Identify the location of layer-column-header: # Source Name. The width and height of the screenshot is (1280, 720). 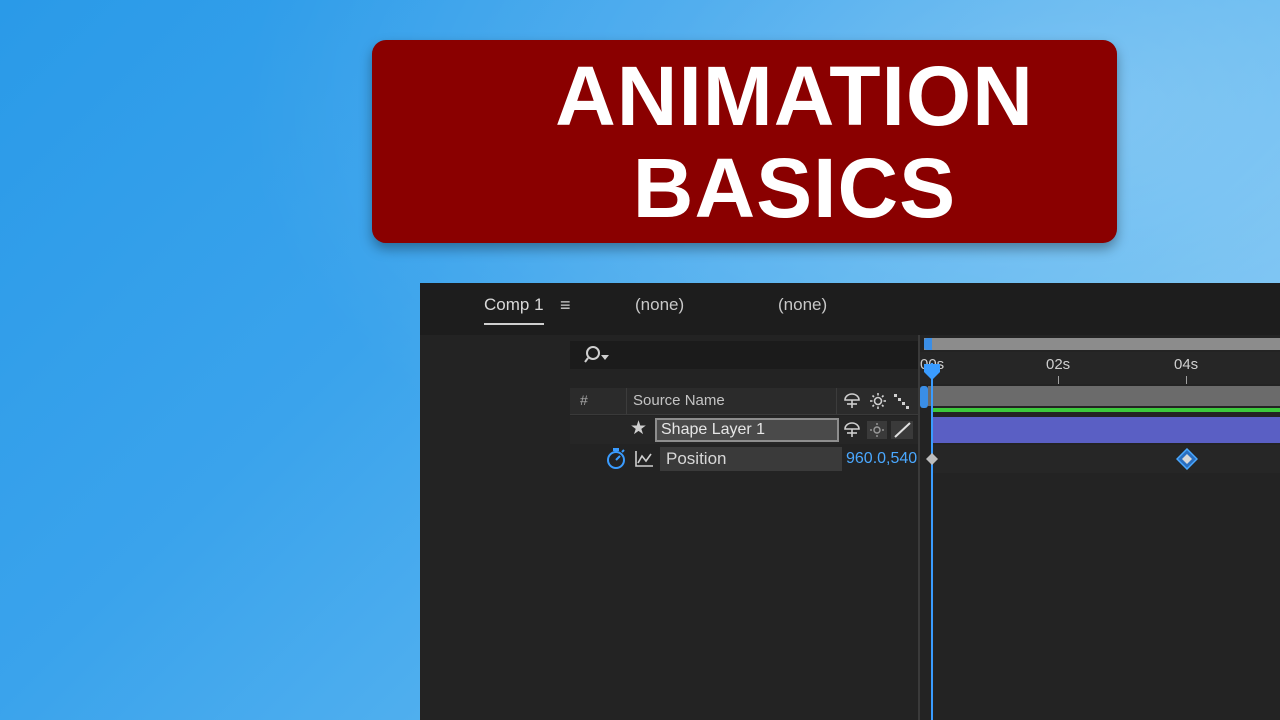
(745, 401).